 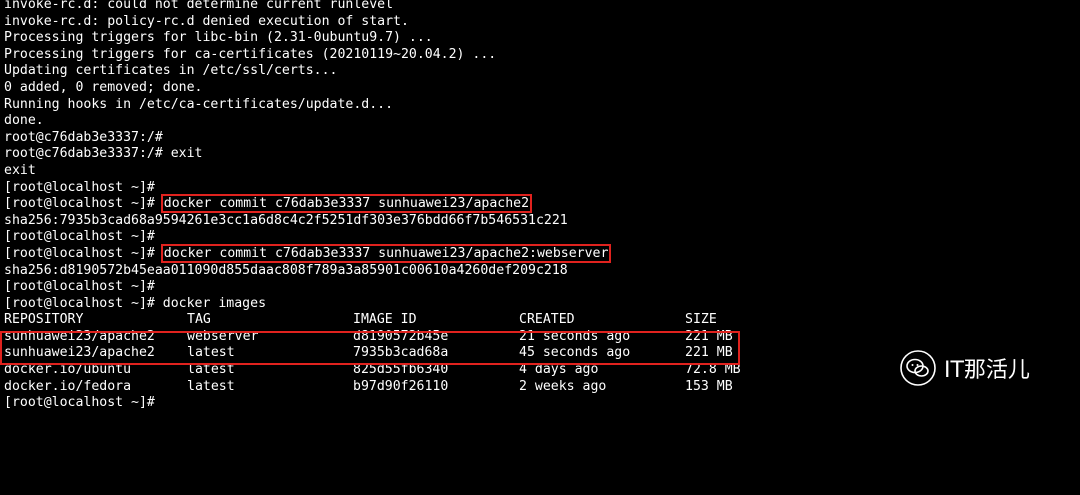 I want to click on shell-prompt-line: [root@localhost ~]#, so click(x=79, y=403).